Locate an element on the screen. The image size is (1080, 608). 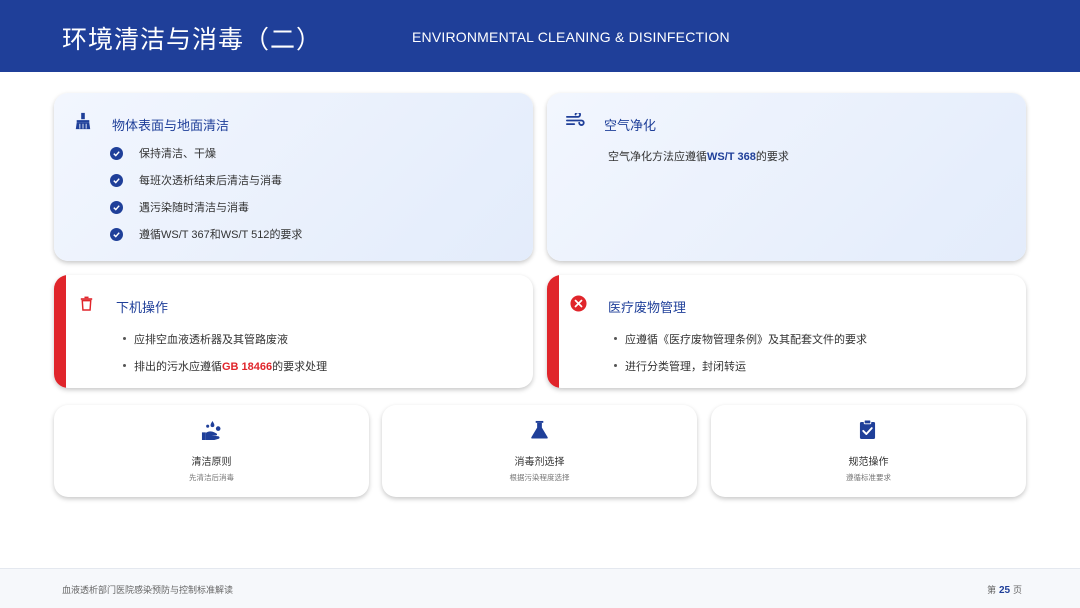
hand-wash-icon is located at coordinates (211, 430).